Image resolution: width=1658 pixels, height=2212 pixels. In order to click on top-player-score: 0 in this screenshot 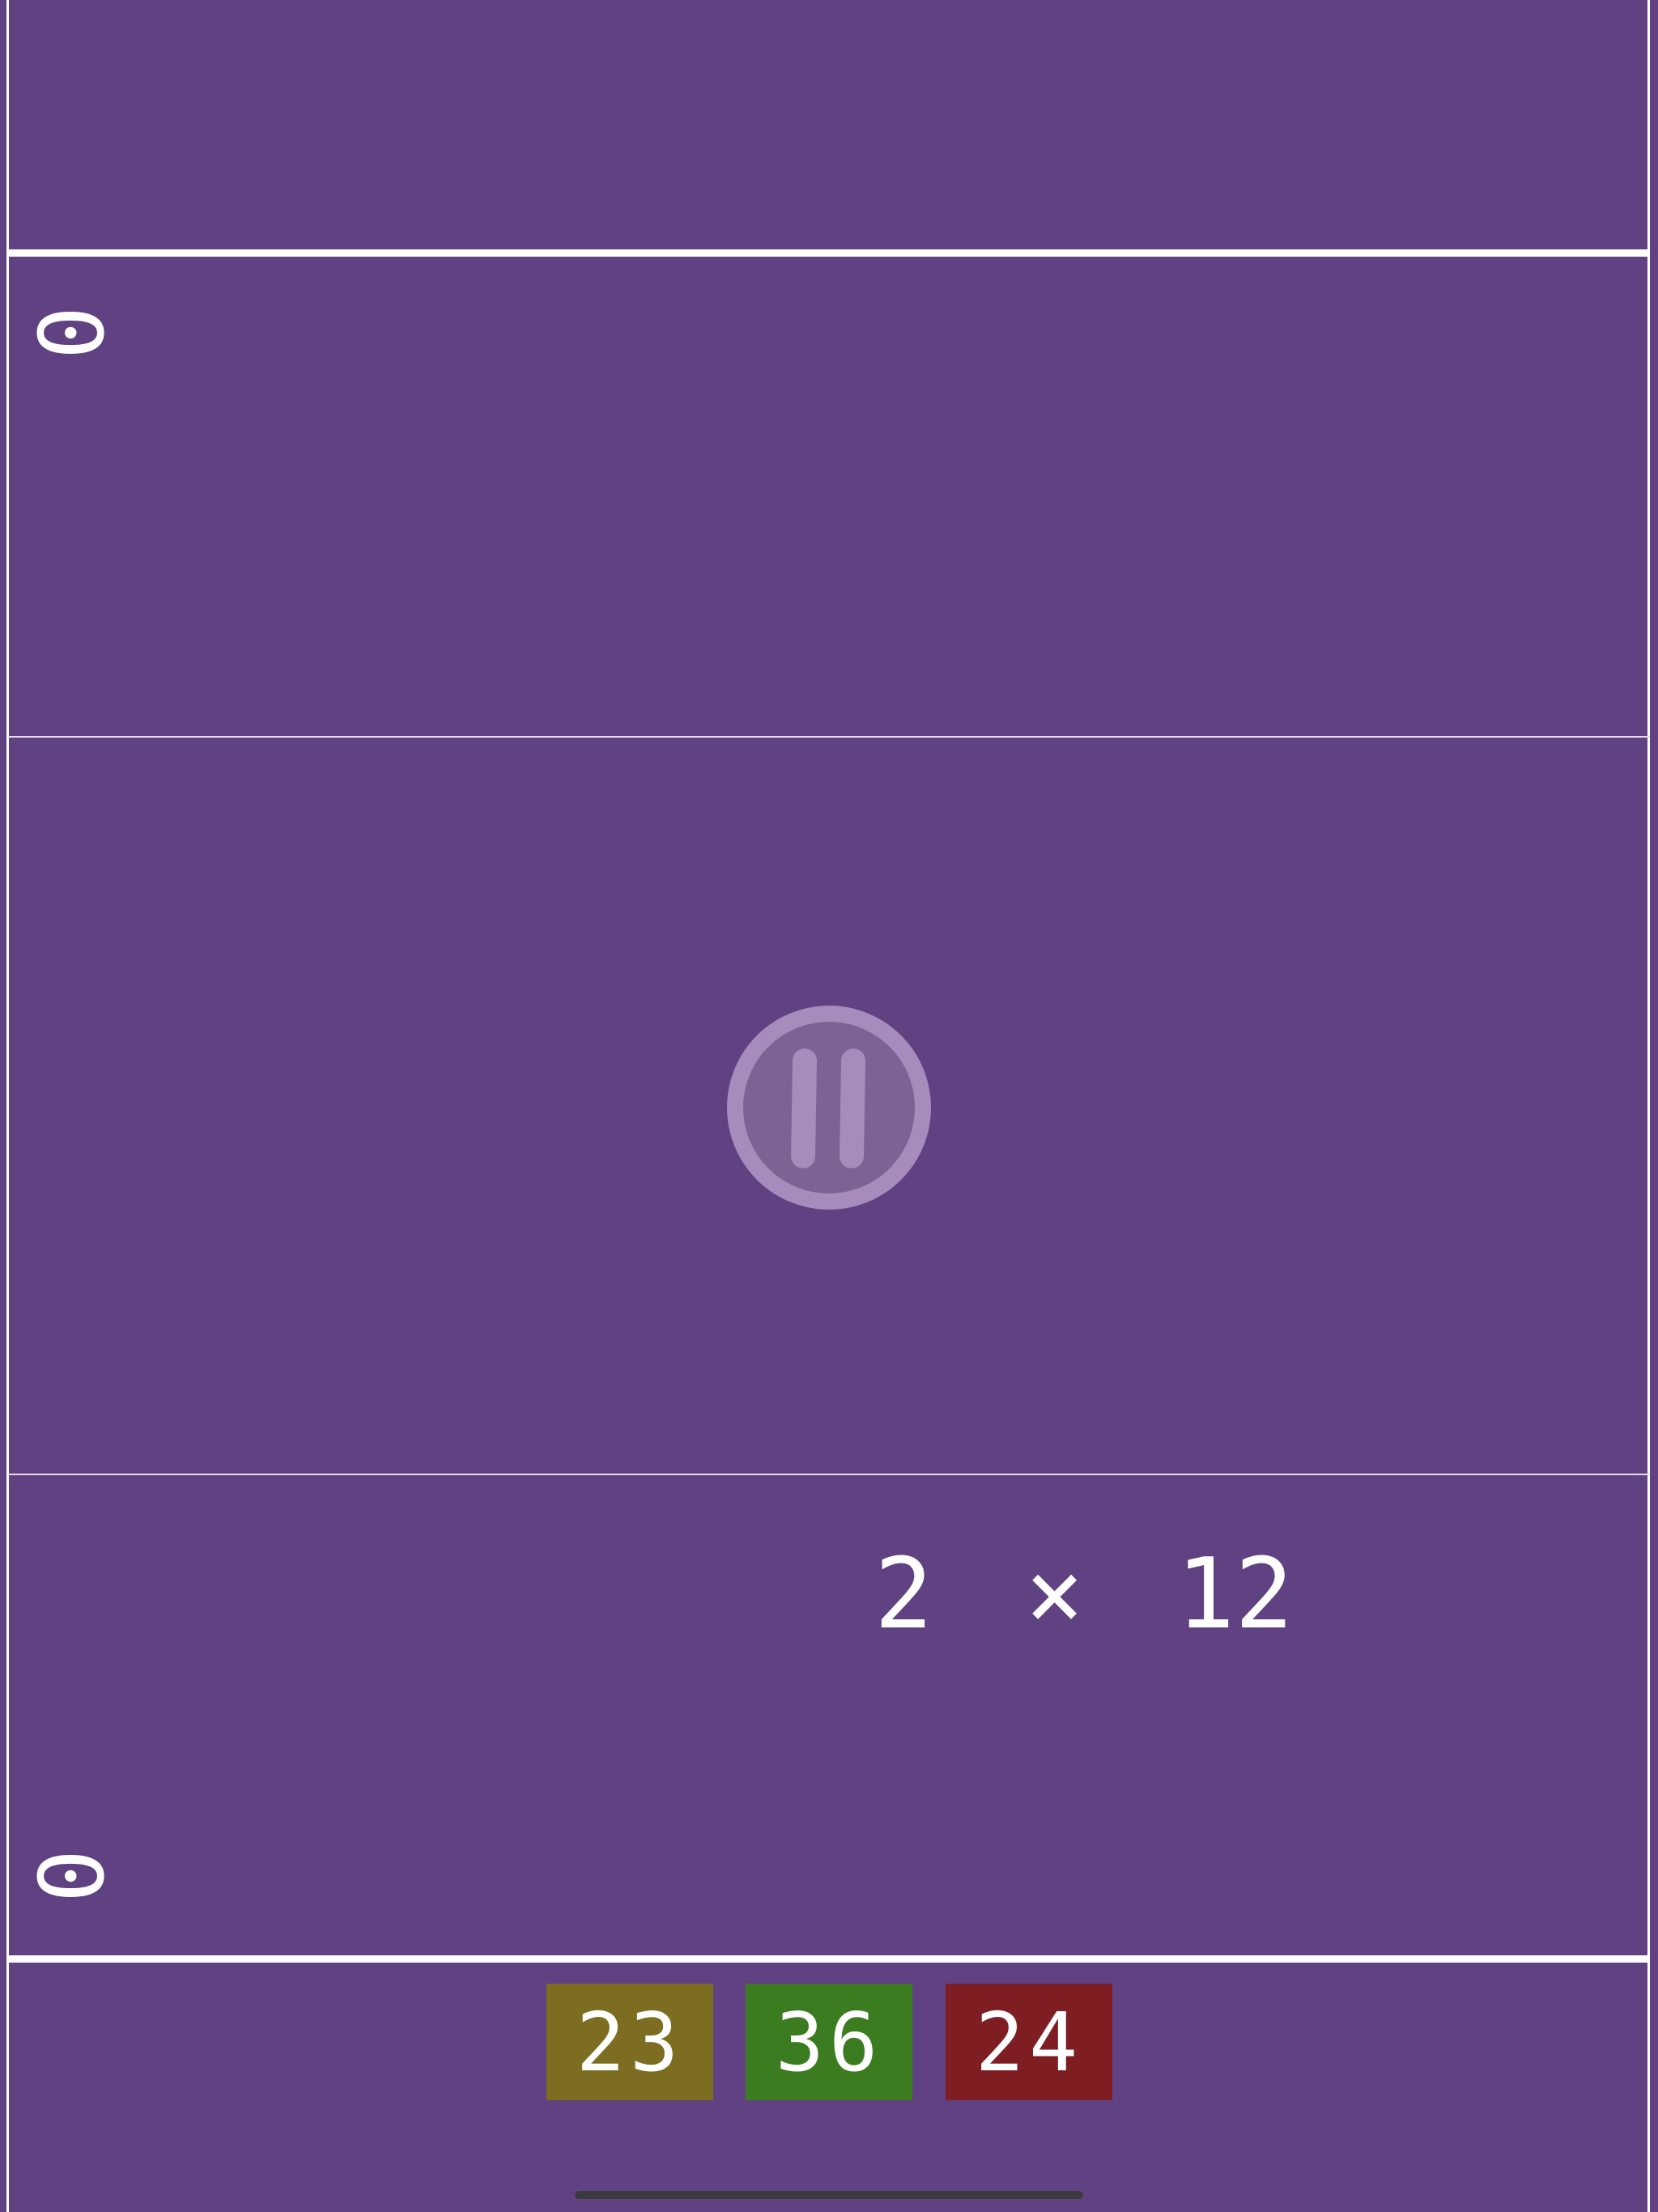, I will do `click(69, 333)`.